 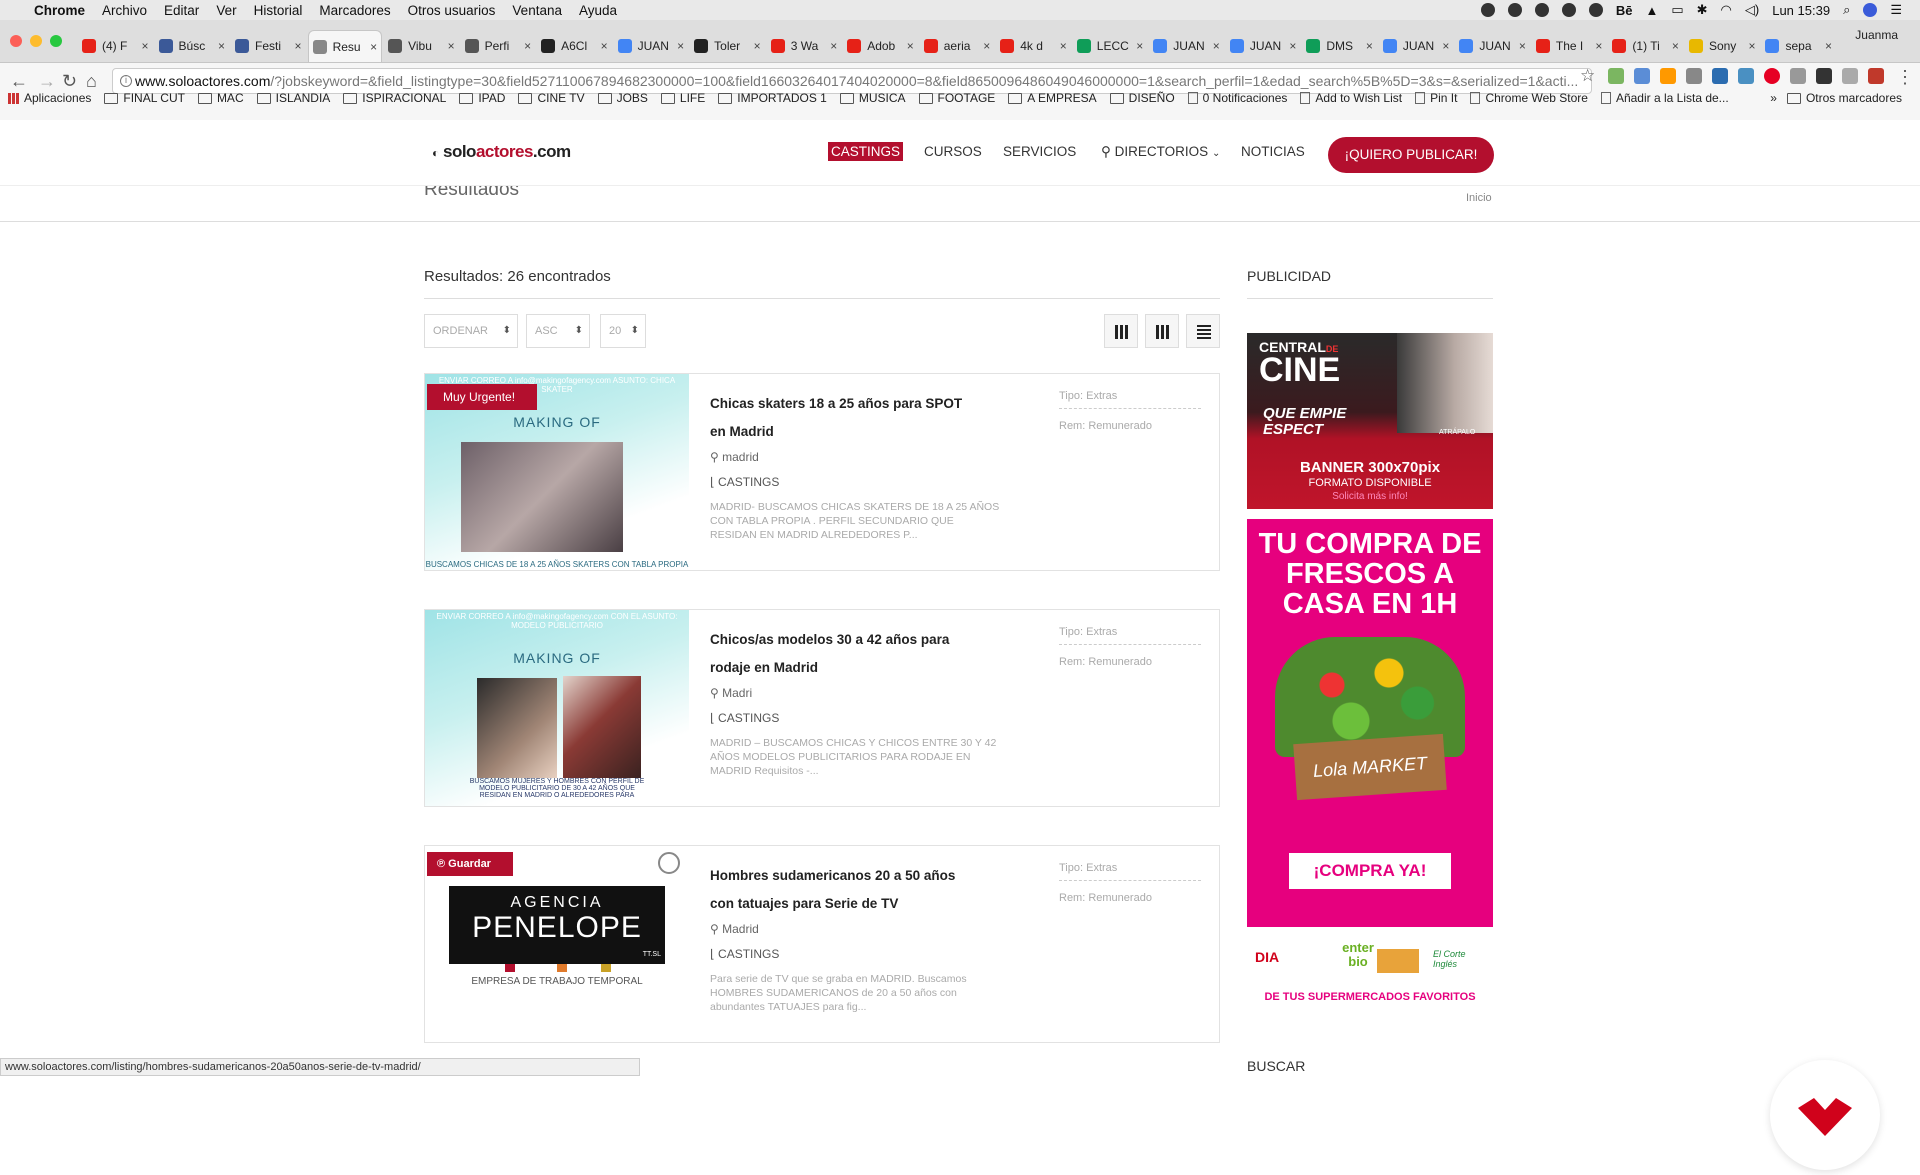 What do you see at coordinates (1587, 76) in the screenshot?
I see `bookmark-star-icon: ☆` at bounding box center [1587, 76].